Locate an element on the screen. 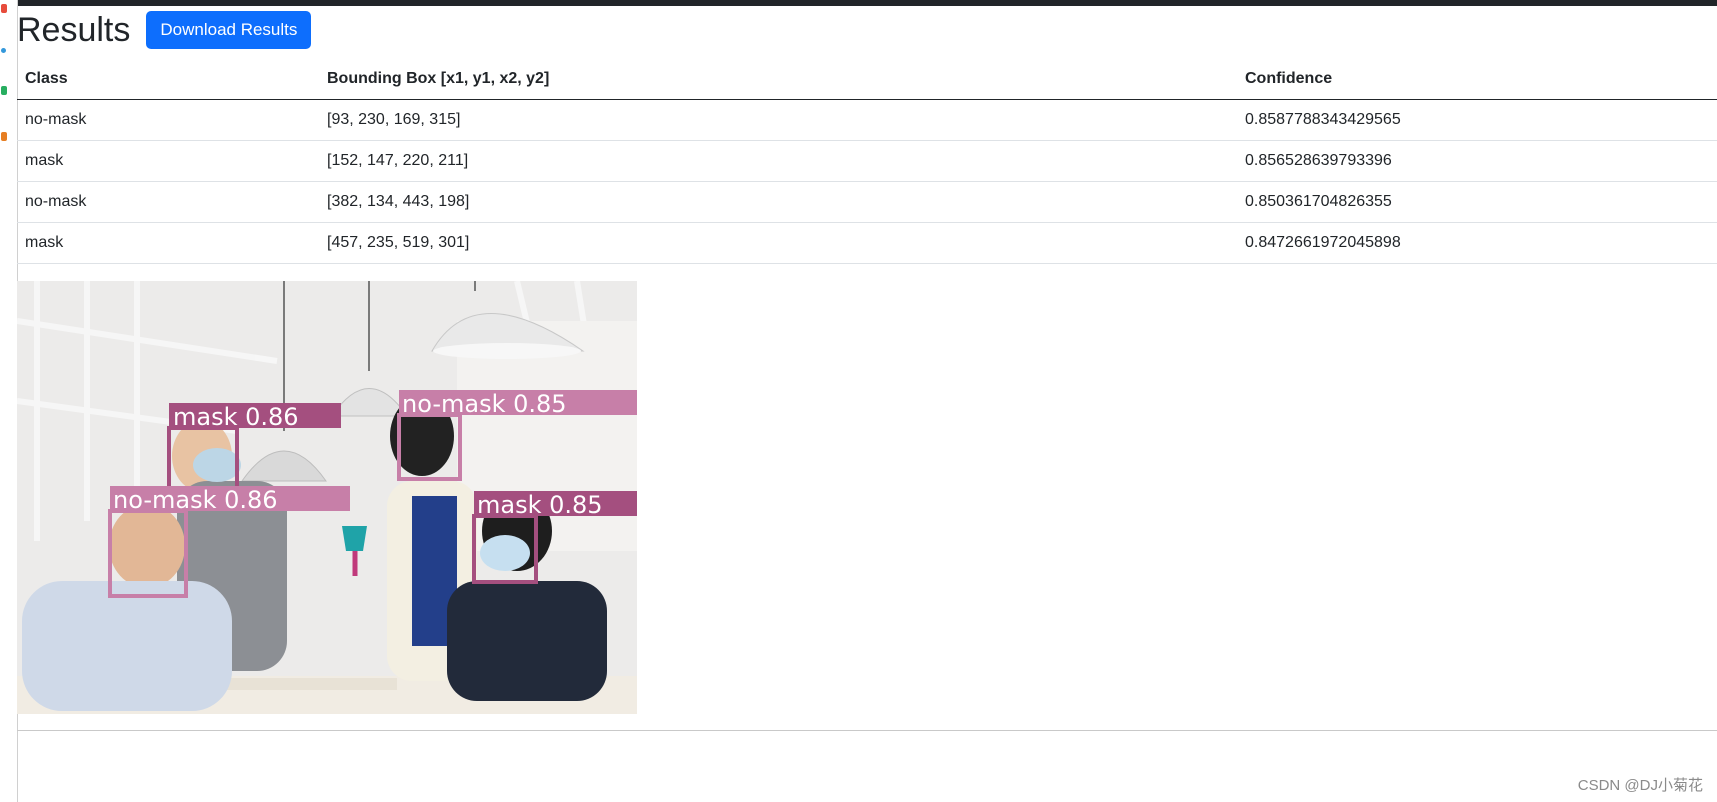 This screenshot has width=1717, height=802. divider is located at coordinates (867, 730).